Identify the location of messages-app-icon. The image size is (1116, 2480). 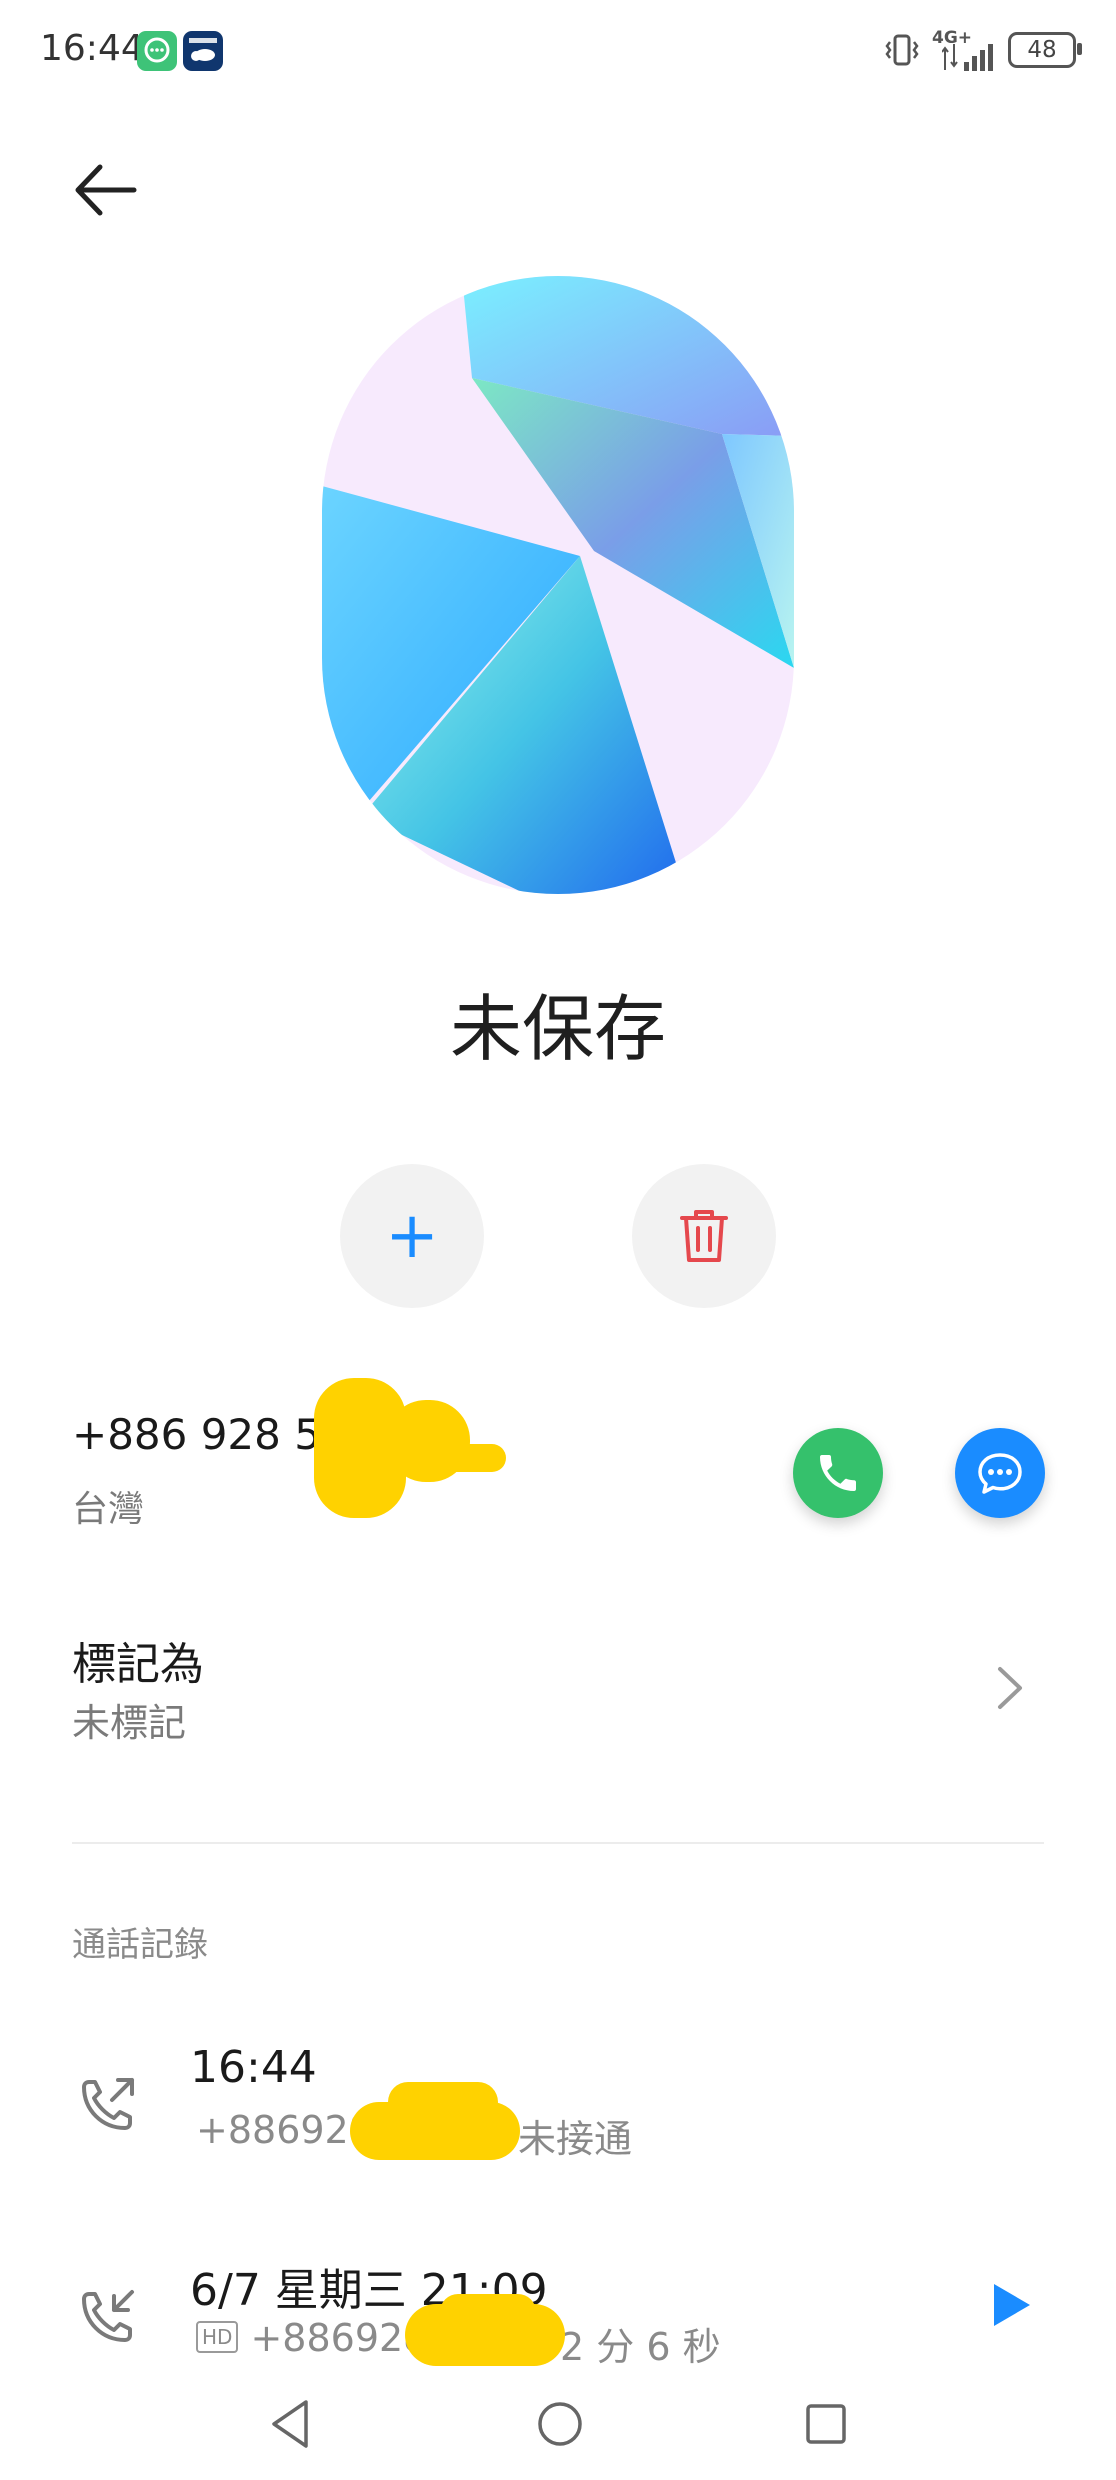
(157, 51).